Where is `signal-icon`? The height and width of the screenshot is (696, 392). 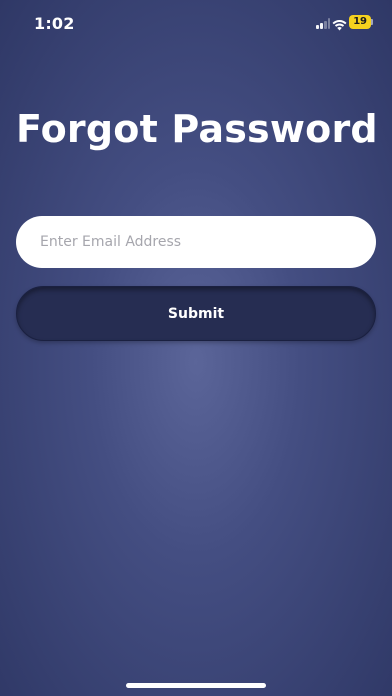
signal-icon is located at coordinates (323, 23).